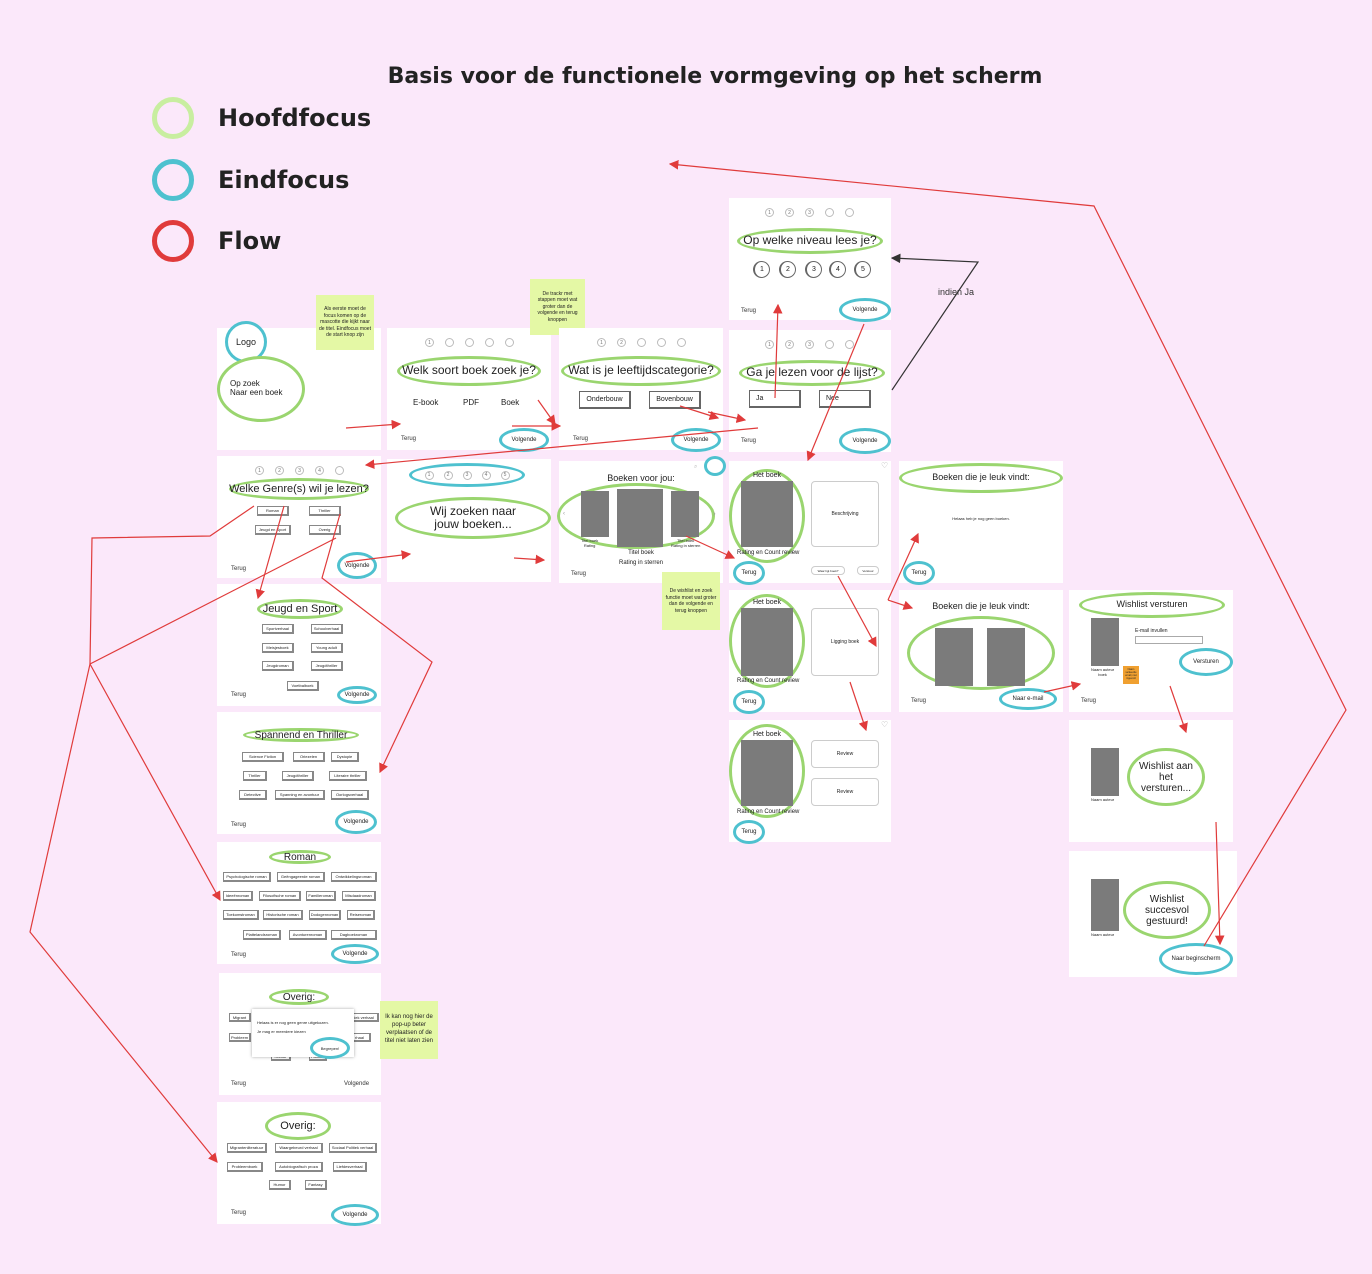 The width and height of the screenshot is (1372, 1274). Describe the element at coordinates (361, 915) in the screenshot. I see `option: Reiseroman` at that location.